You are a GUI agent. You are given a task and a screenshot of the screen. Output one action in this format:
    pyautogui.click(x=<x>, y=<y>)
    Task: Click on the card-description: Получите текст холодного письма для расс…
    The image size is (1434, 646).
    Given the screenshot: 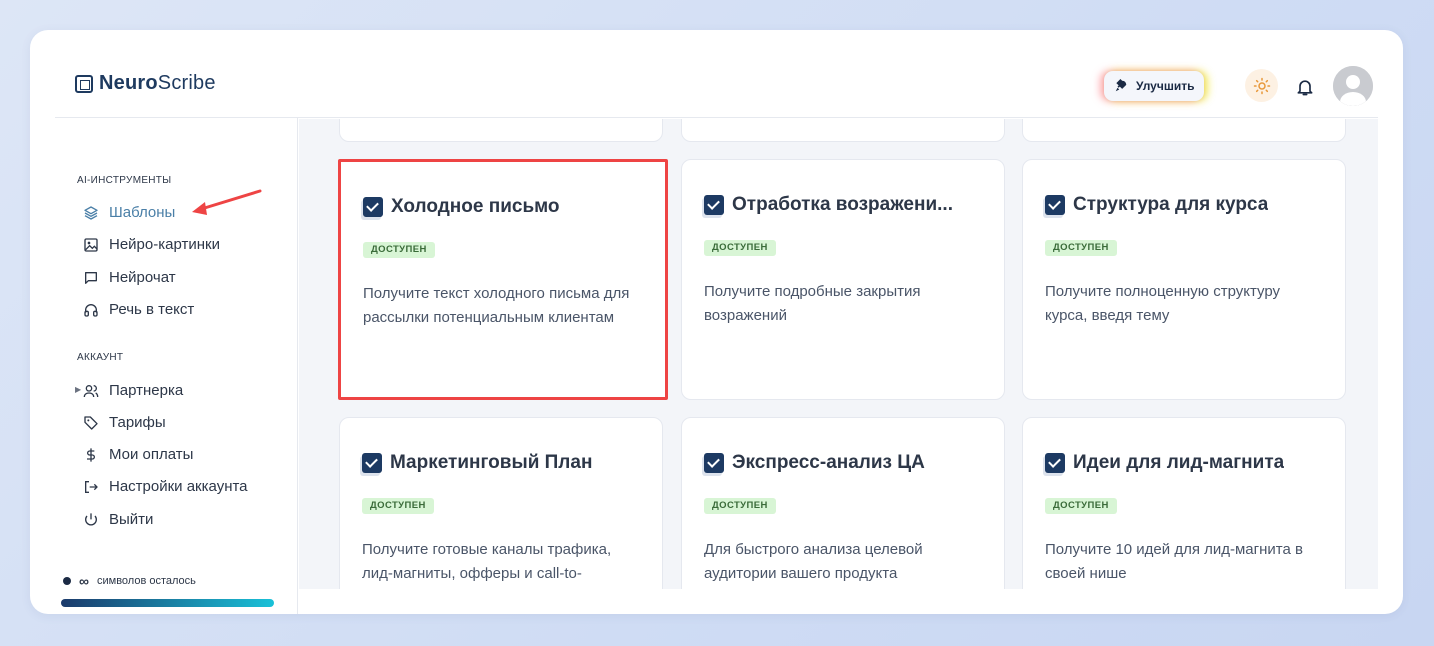 What is the action you would take?
    pyautogui.click(x=496, y=305)
    